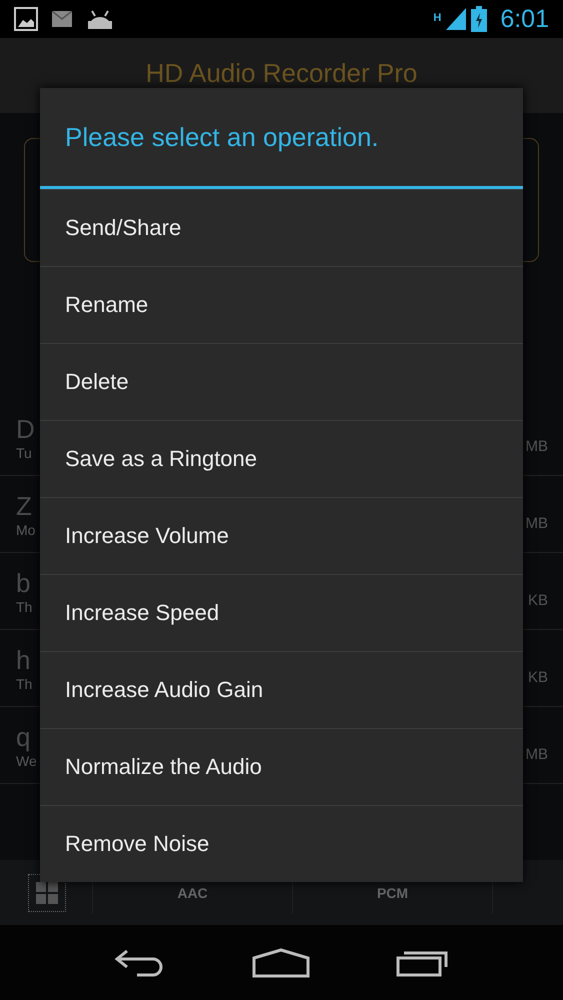 The height and width of the screenshot is (1000, 563). I want to click on dialog-title: Please select an operation., so click(222, 137).